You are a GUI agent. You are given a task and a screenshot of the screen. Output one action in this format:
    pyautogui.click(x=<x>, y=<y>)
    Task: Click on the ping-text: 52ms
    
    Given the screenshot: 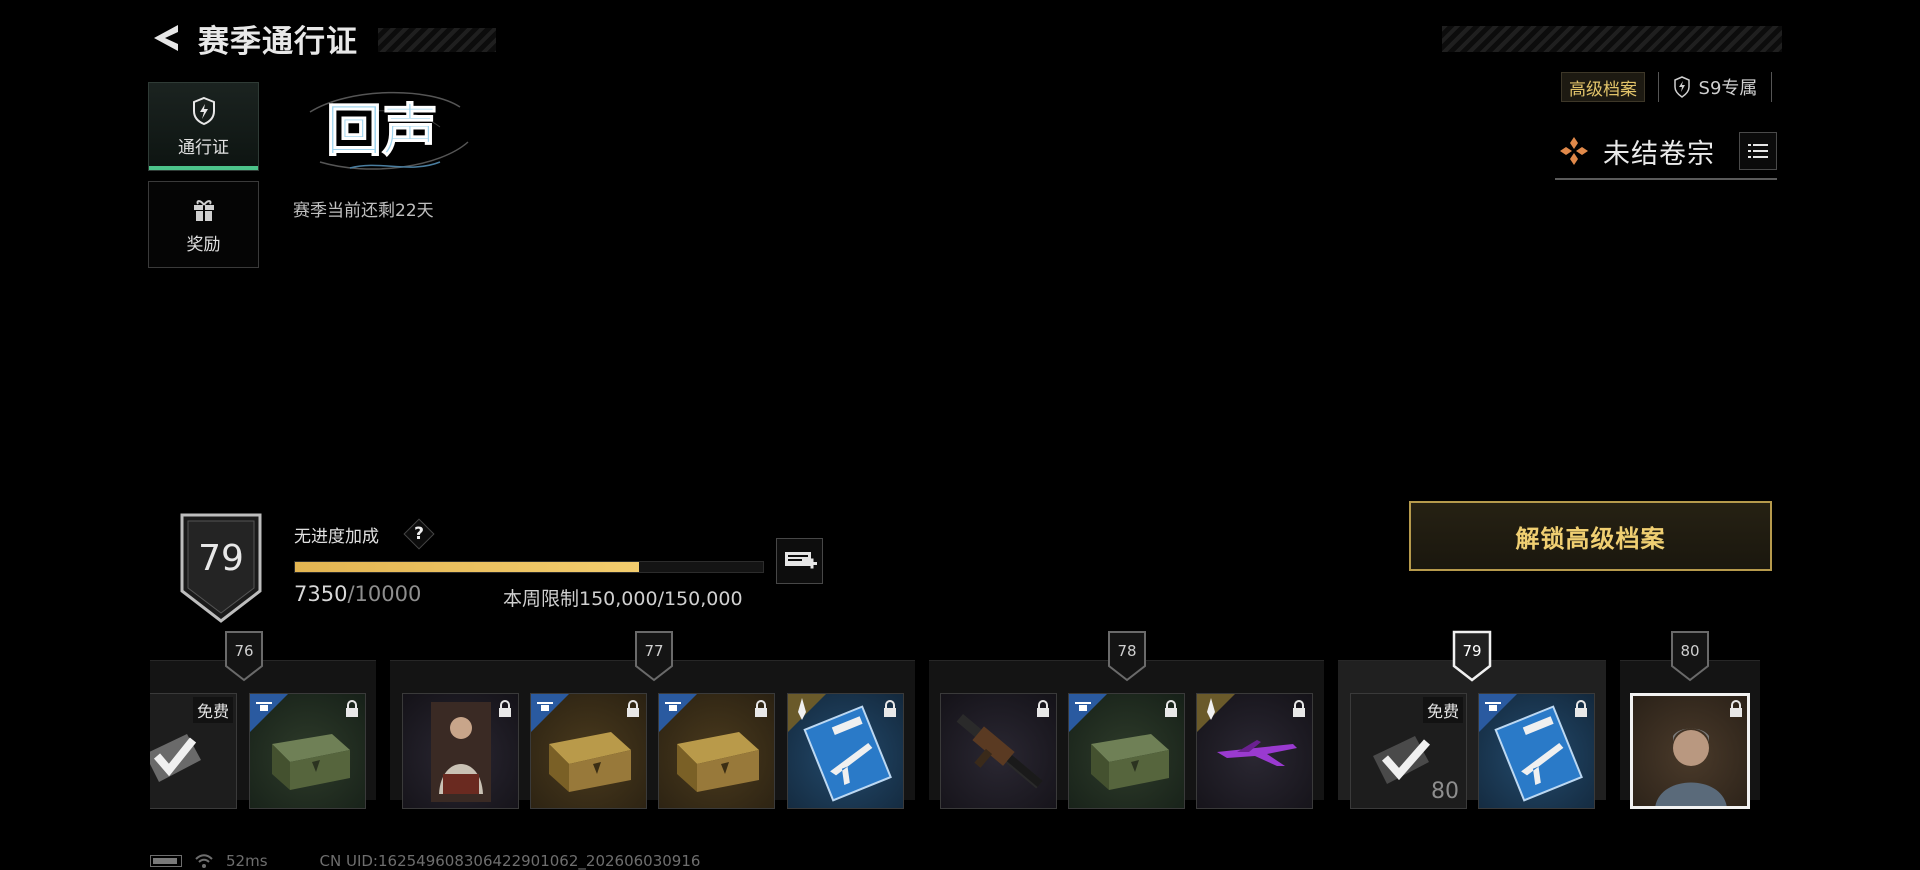 What is the action you would take?
    pyautogui.click(x=247, y=861)
    